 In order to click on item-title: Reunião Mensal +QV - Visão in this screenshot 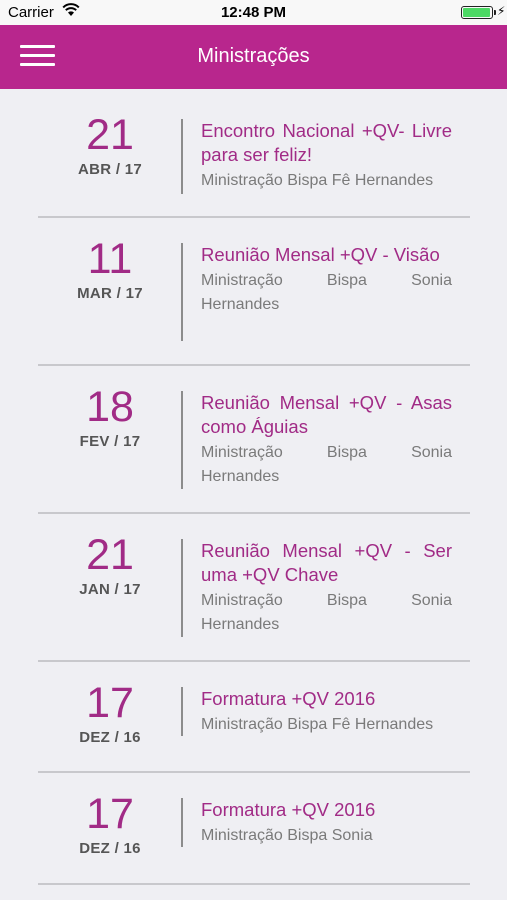, I will do `click(320, 254)`.